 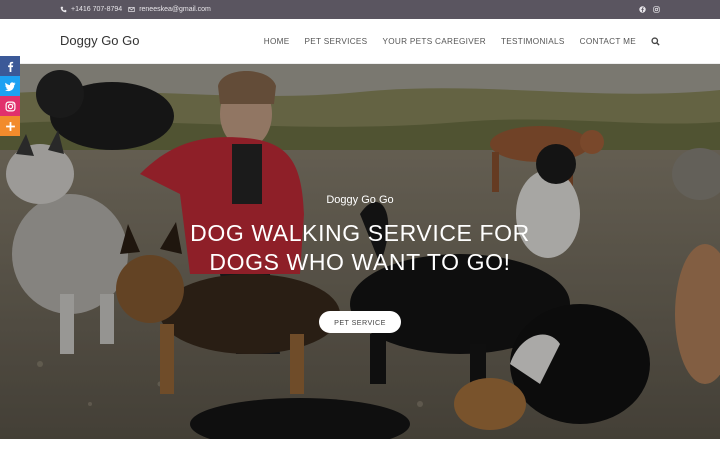 I want to click on nav-your-pets-caregiver: YOUR PETS CAREGIVER, so click(x=434, y=41).